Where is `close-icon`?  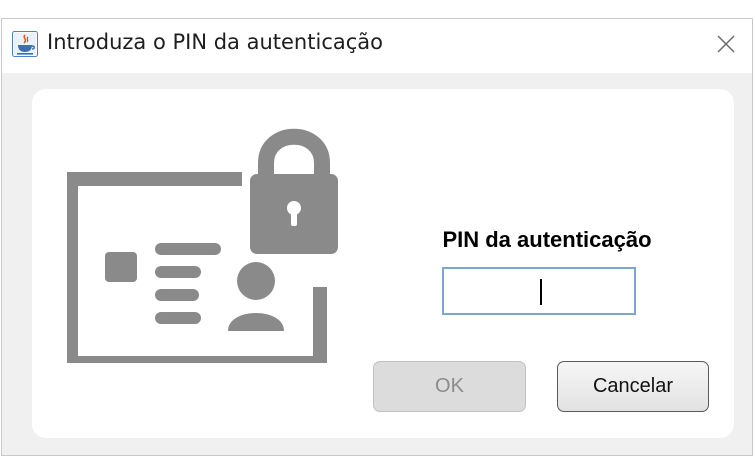 close-icon is located at coordinates (726, 46).